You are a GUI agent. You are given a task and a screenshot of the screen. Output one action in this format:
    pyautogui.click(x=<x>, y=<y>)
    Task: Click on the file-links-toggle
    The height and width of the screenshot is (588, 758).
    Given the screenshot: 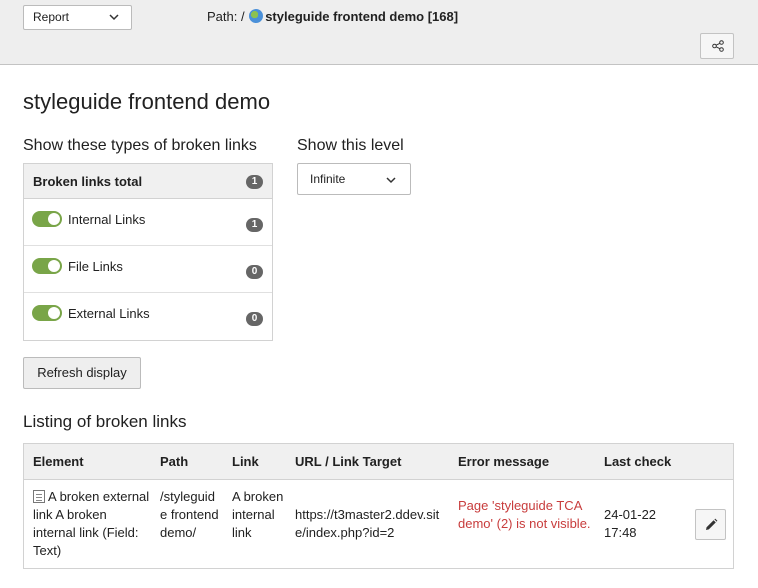 What is the action you would take?
    pyautogui.click(x=47, y=266)
    